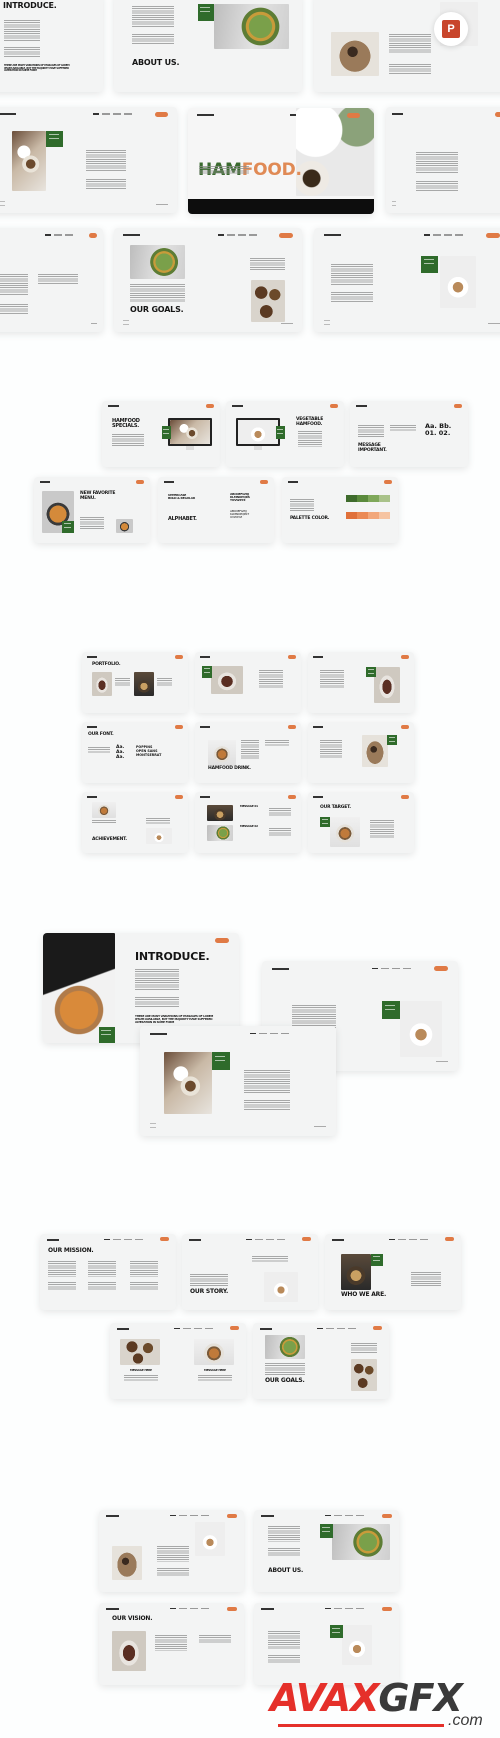 This screenshot has height=1738, width=500. I want to click on drink-photo, so click(222, 753).